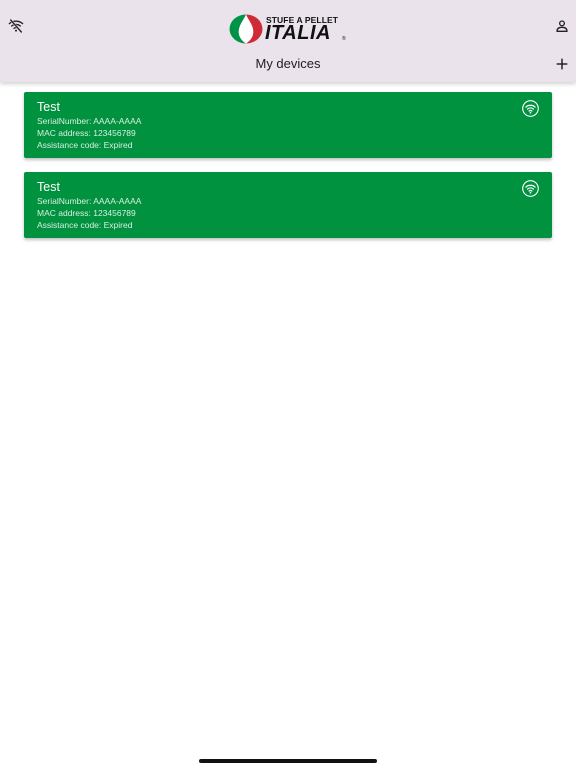 Image resolution: width=576 pixels, height=768 pixels. What do you see at coordinates (344, 39) in the screenshot?
I see `logo-registered-mark: ®` at bounding box center [344, 39].